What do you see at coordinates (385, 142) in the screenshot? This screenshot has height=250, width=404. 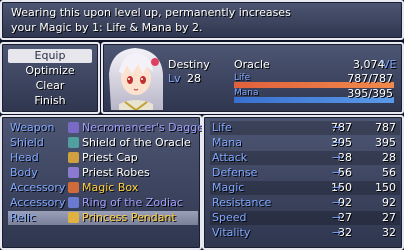 I see `param-new-value: 395` at bounding box center [385, 142].